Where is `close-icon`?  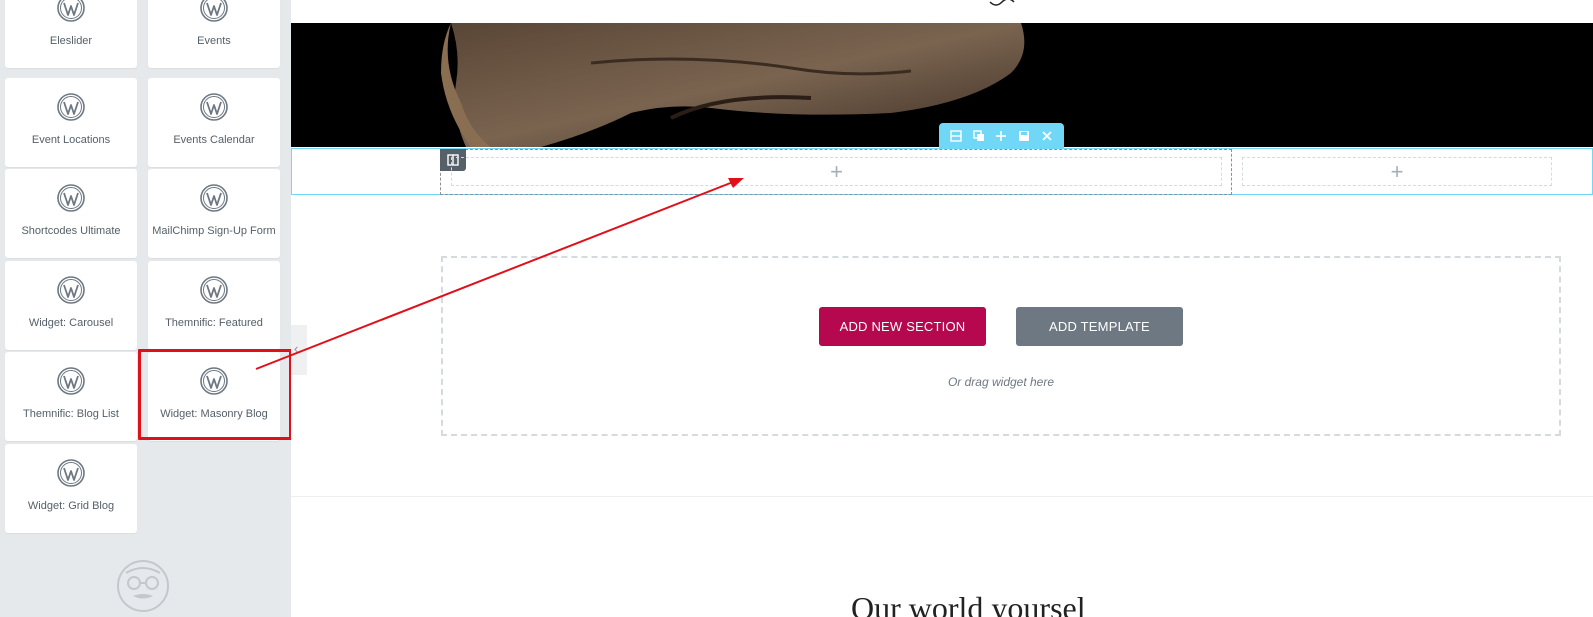
close-icon is located at coordinates (1047, 136).